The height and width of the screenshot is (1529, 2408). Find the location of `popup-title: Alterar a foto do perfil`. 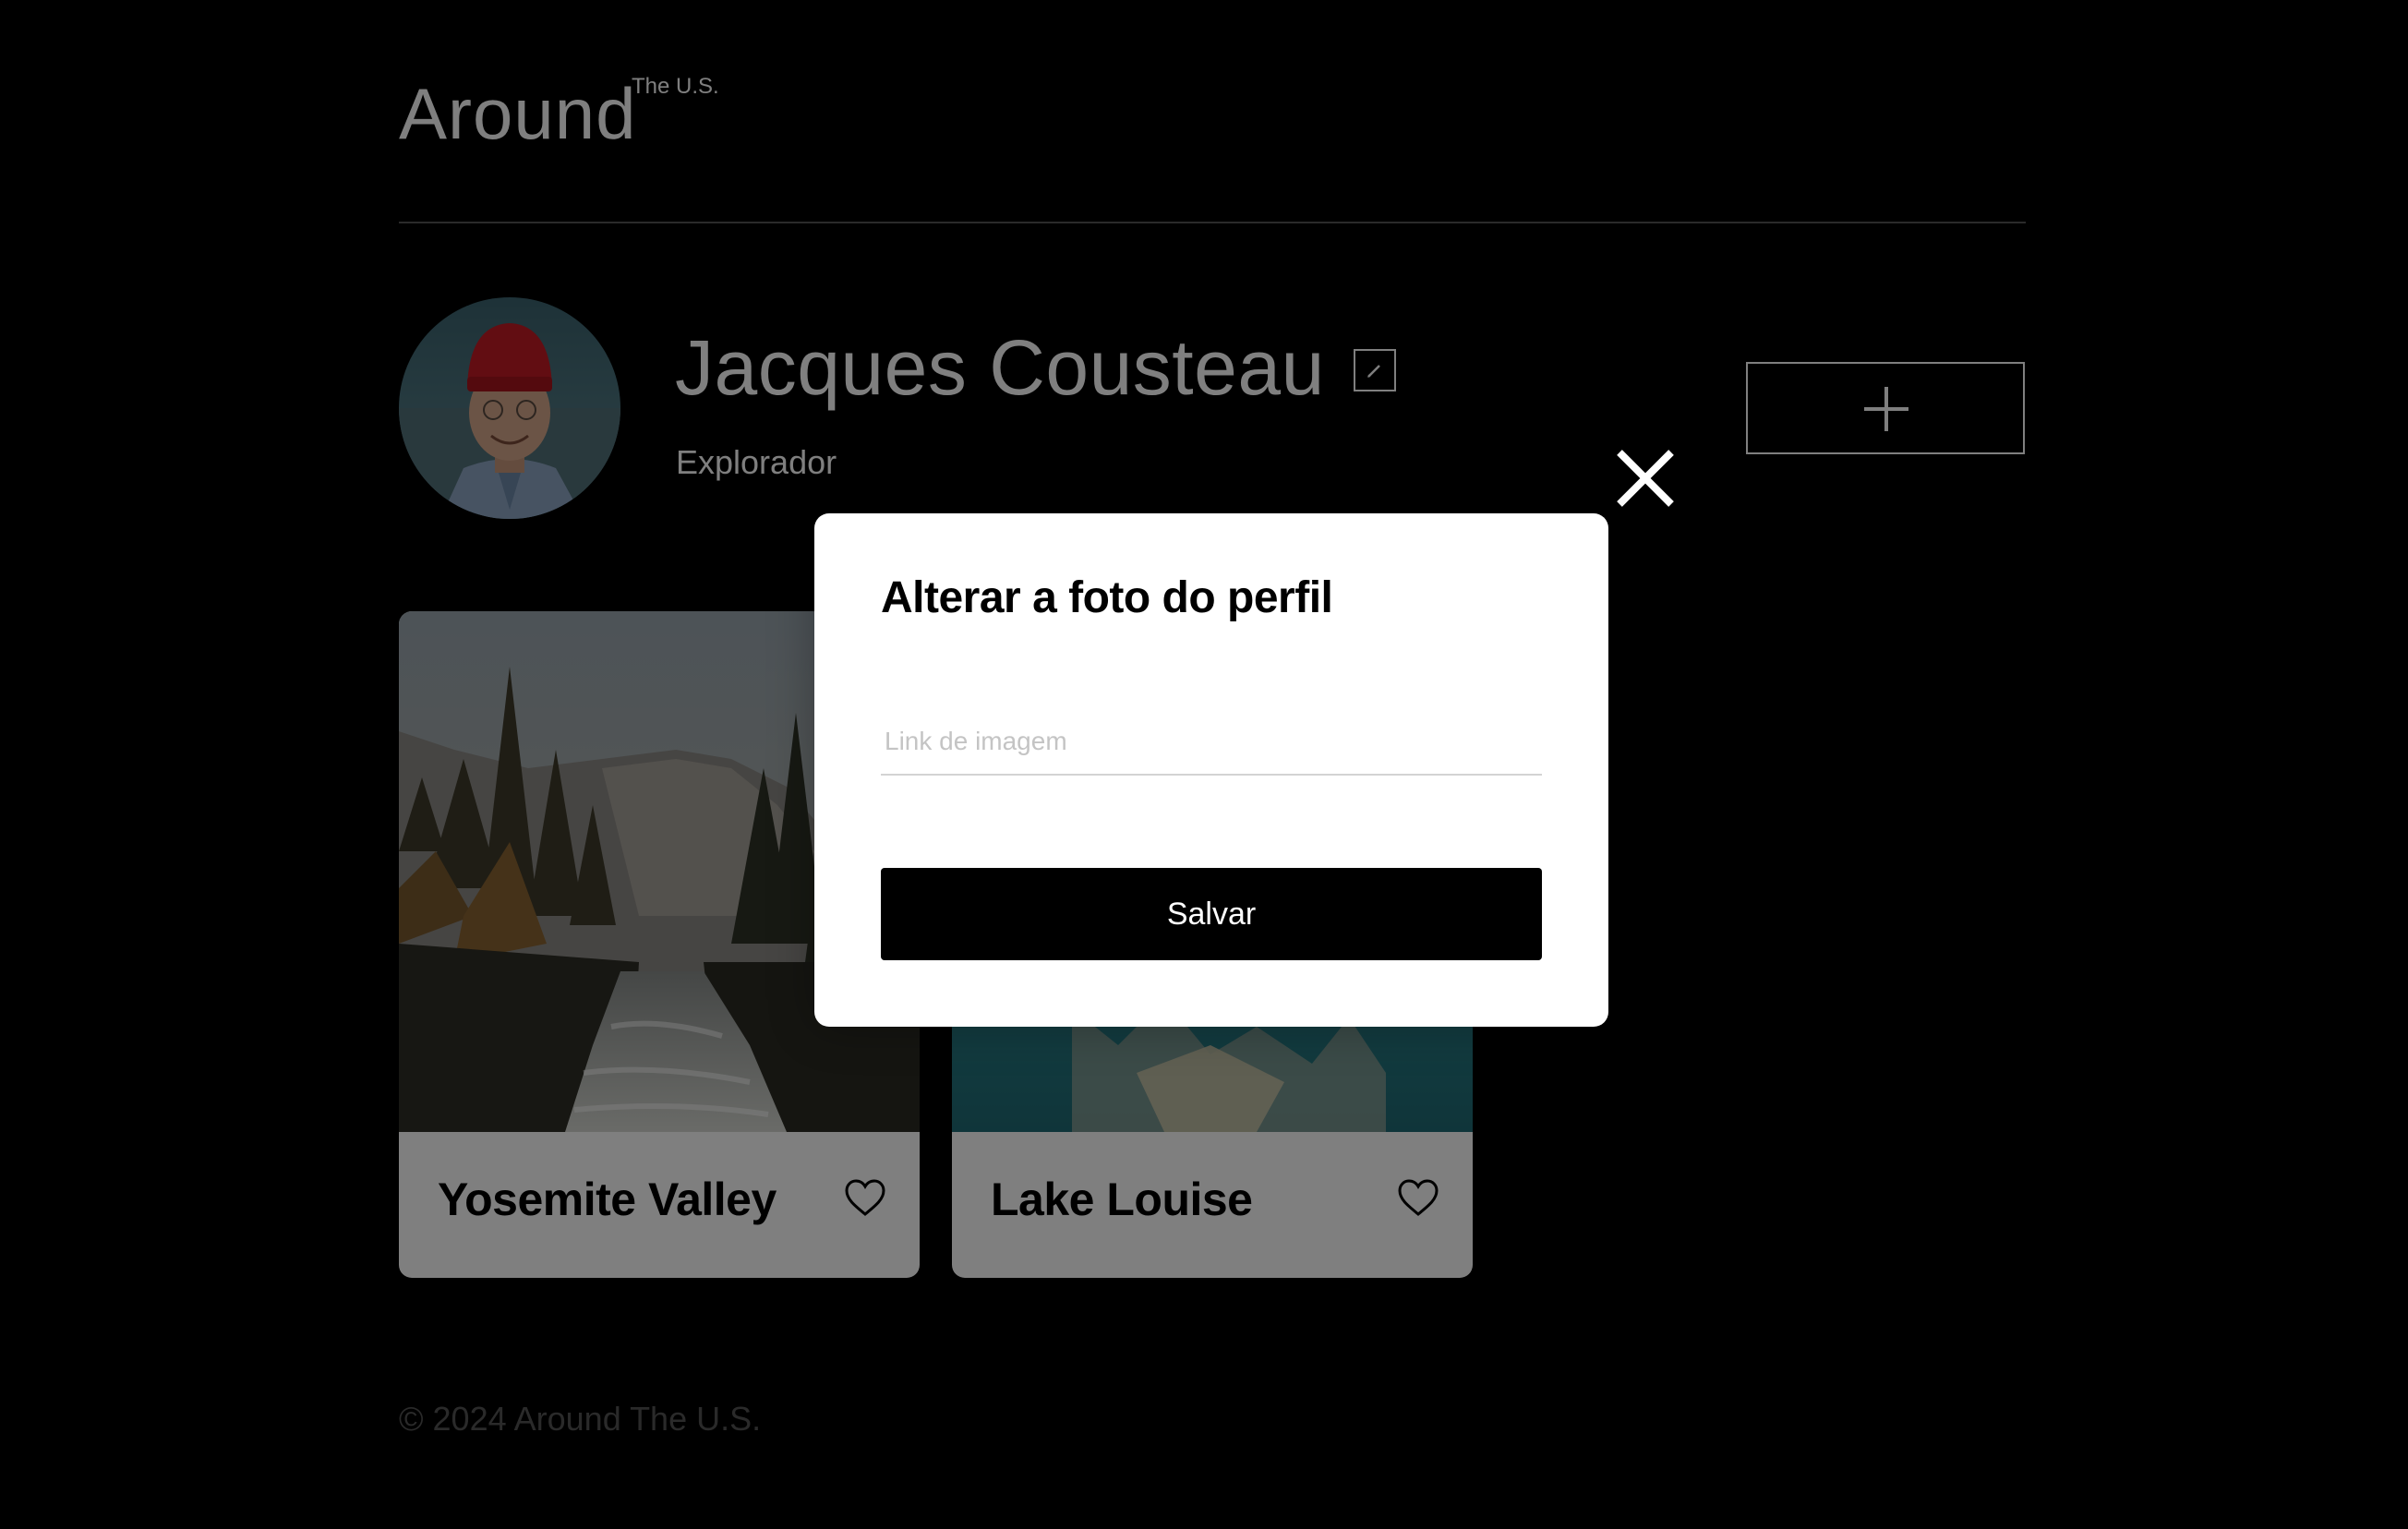

popup-title: Alterar a foto do perfil is located at coordinates (1107, 597).